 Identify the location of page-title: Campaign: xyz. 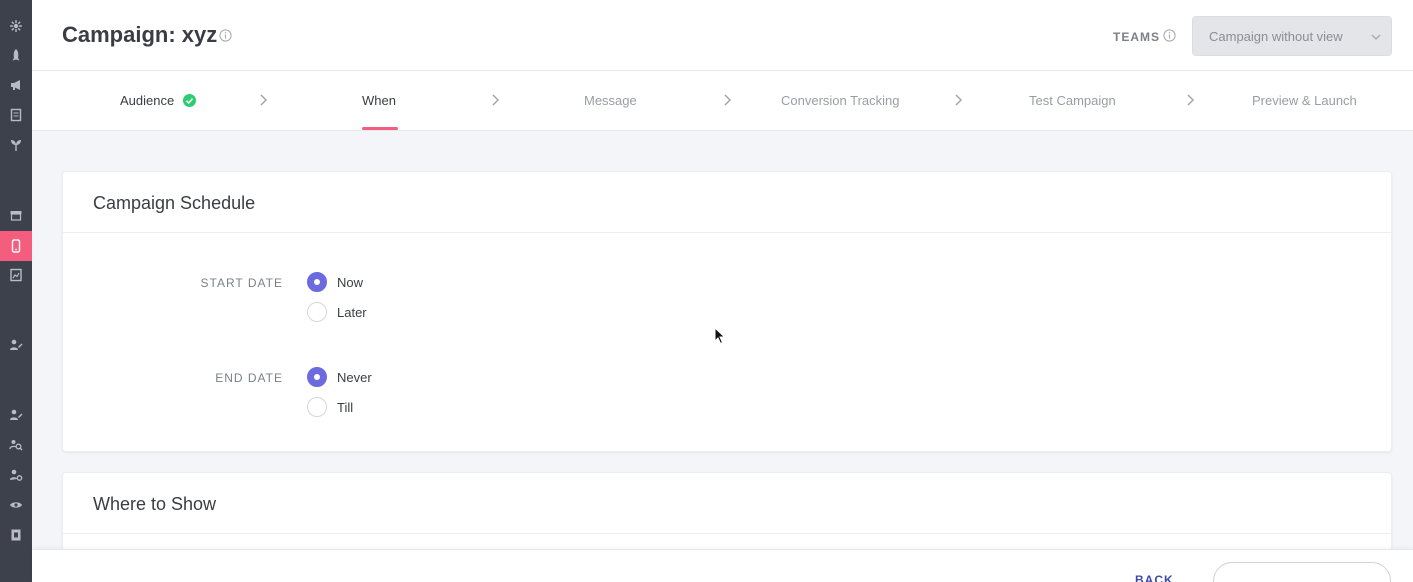
(140, 34).